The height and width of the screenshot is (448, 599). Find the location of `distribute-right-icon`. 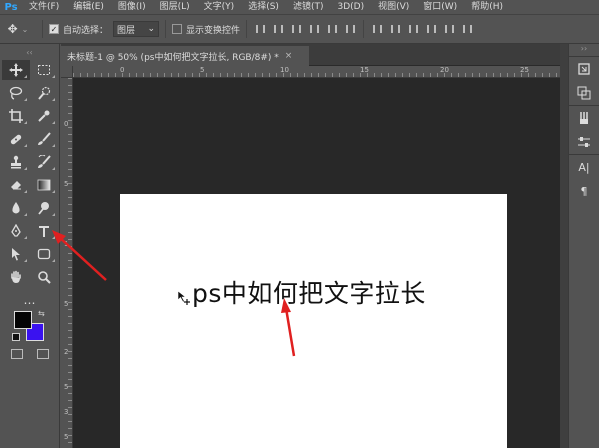

distribute-right-icon is located at coordinates (467, 29).